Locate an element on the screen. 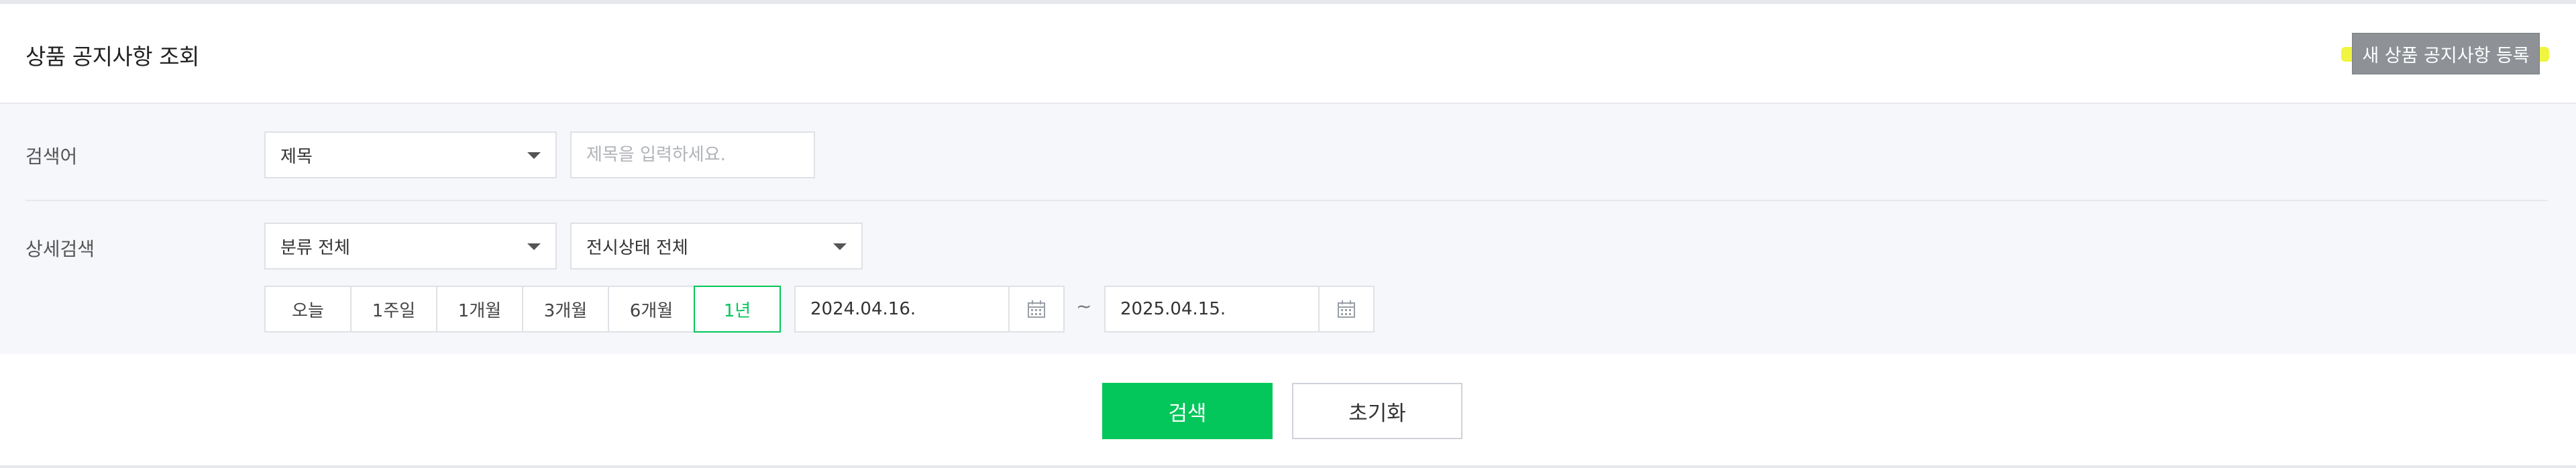 This screenshot has width=2576, height=468. period-1year-button: 1년 is located at coordinates (737, 309).